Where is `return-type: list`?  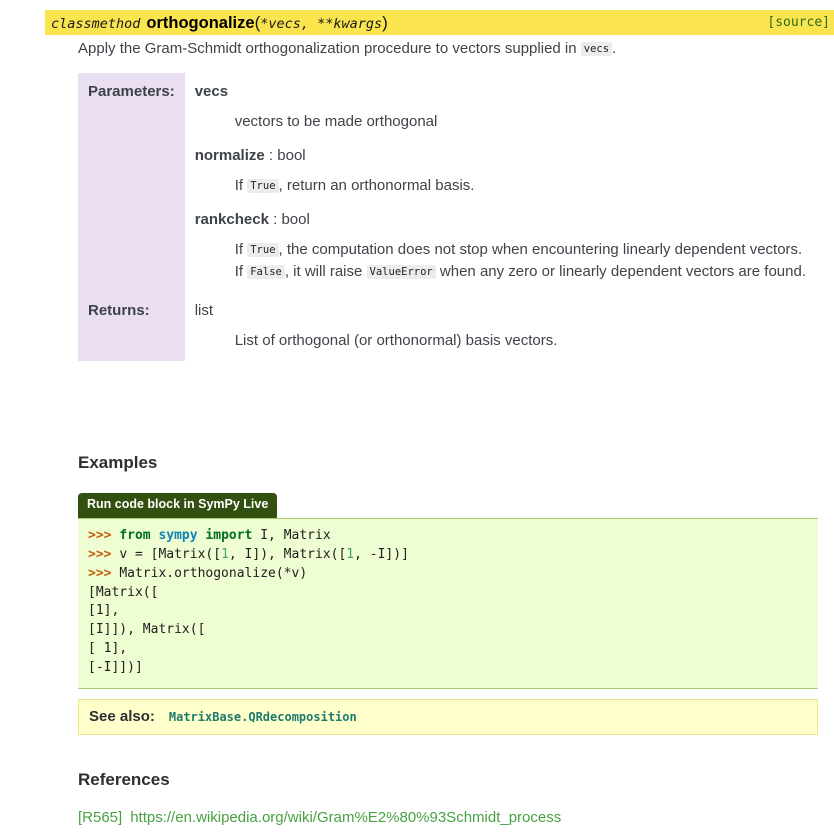
return-type: list is located at coordinates (204, 311).